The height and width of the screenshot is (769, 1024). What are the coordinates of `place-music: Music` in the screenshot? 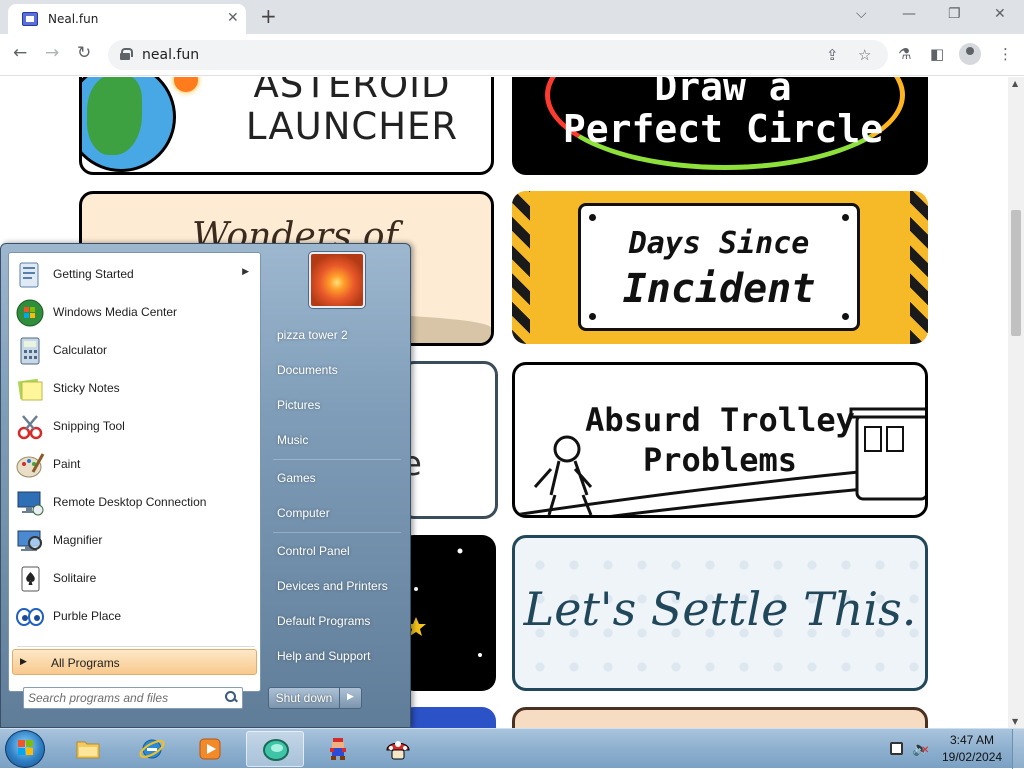 It's located at (336, 440).